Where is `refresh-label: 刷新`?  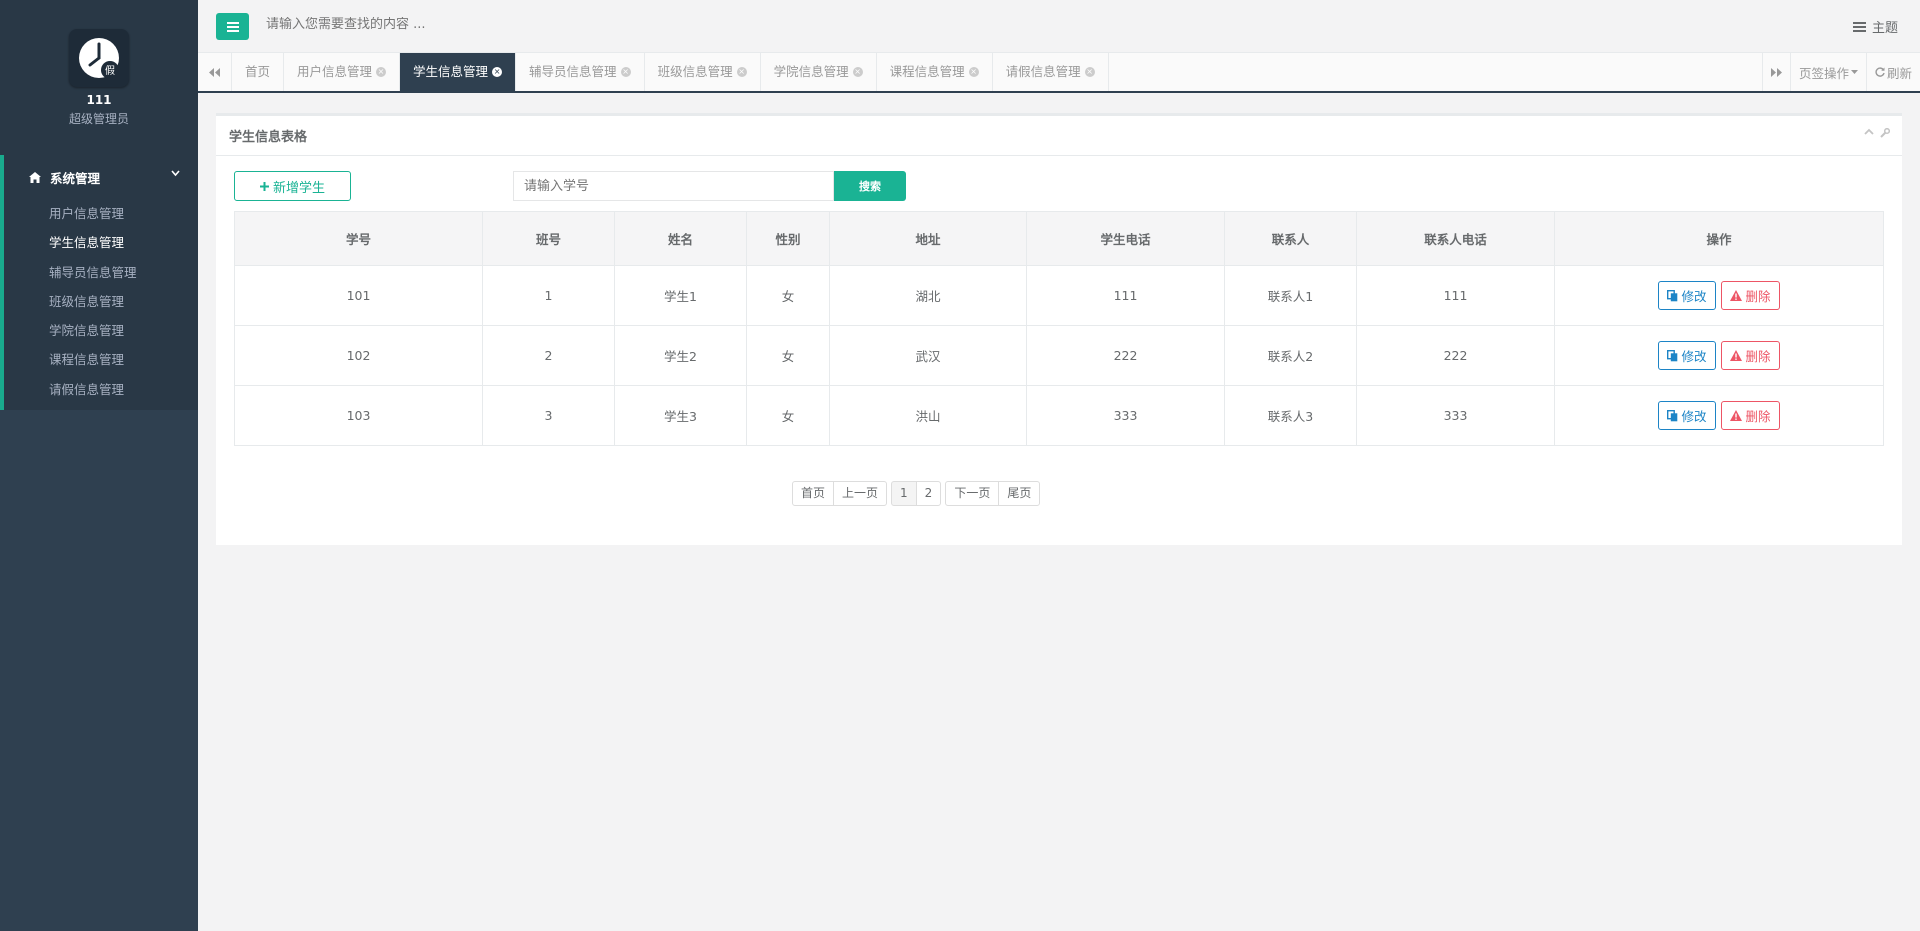 refresh-label: 刷新 is located at coordinates (1899, 73).